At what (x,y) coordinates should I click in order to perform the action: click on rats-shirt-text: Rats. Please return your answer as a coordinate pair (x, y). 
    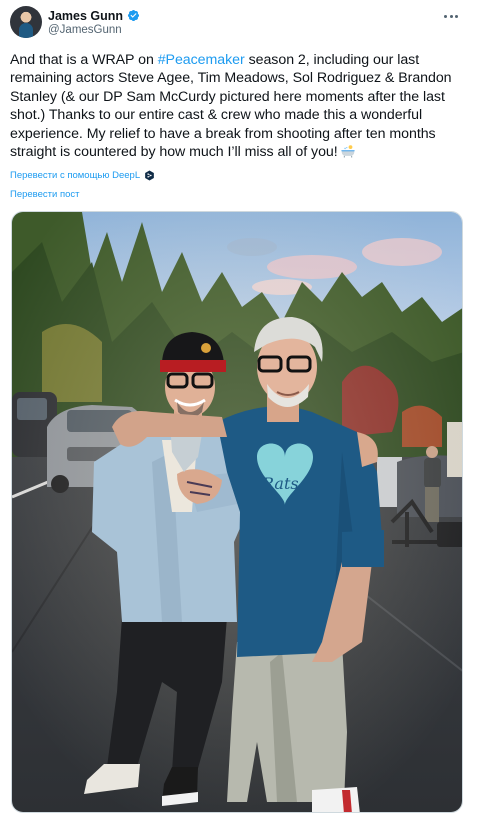
    Looking at the image, I should click on (280, 483).